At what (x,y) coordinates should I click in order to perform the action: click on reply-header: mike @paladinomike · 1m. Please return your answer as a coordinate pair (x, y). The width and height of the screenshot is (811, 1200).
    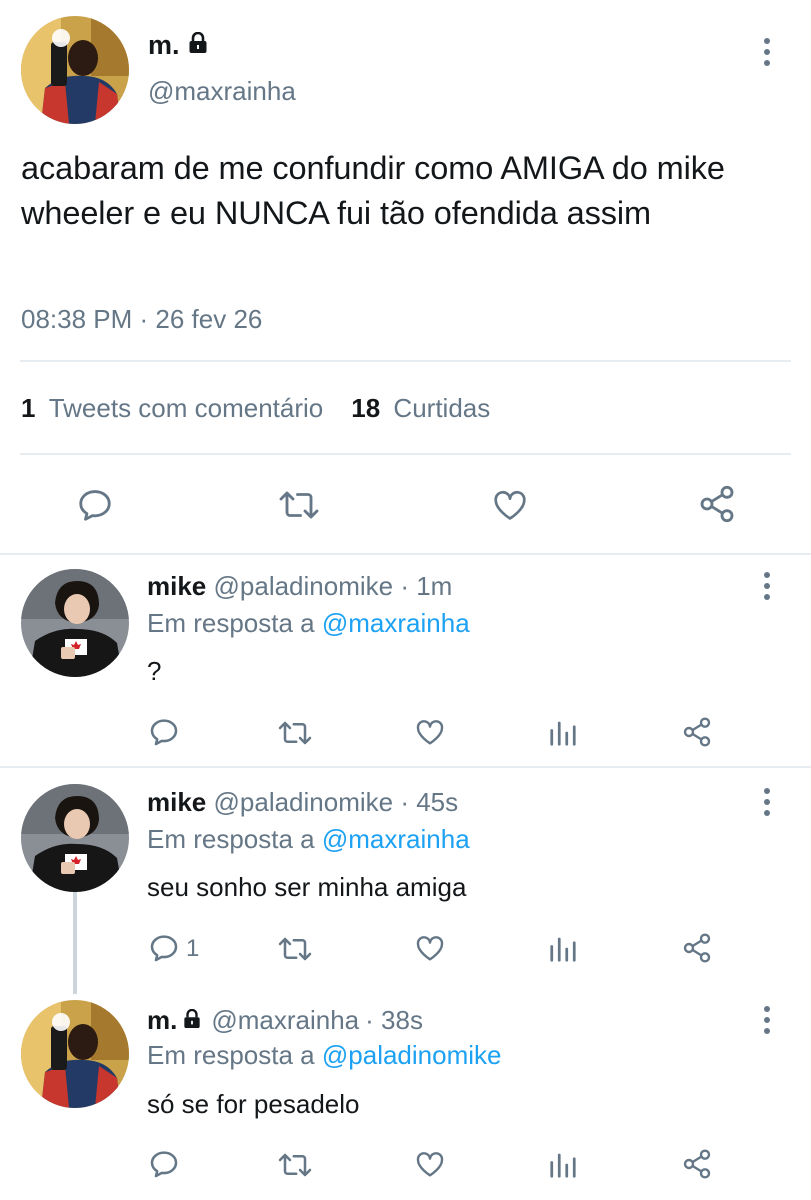
    Looking at the image, I should click on (299, 586).